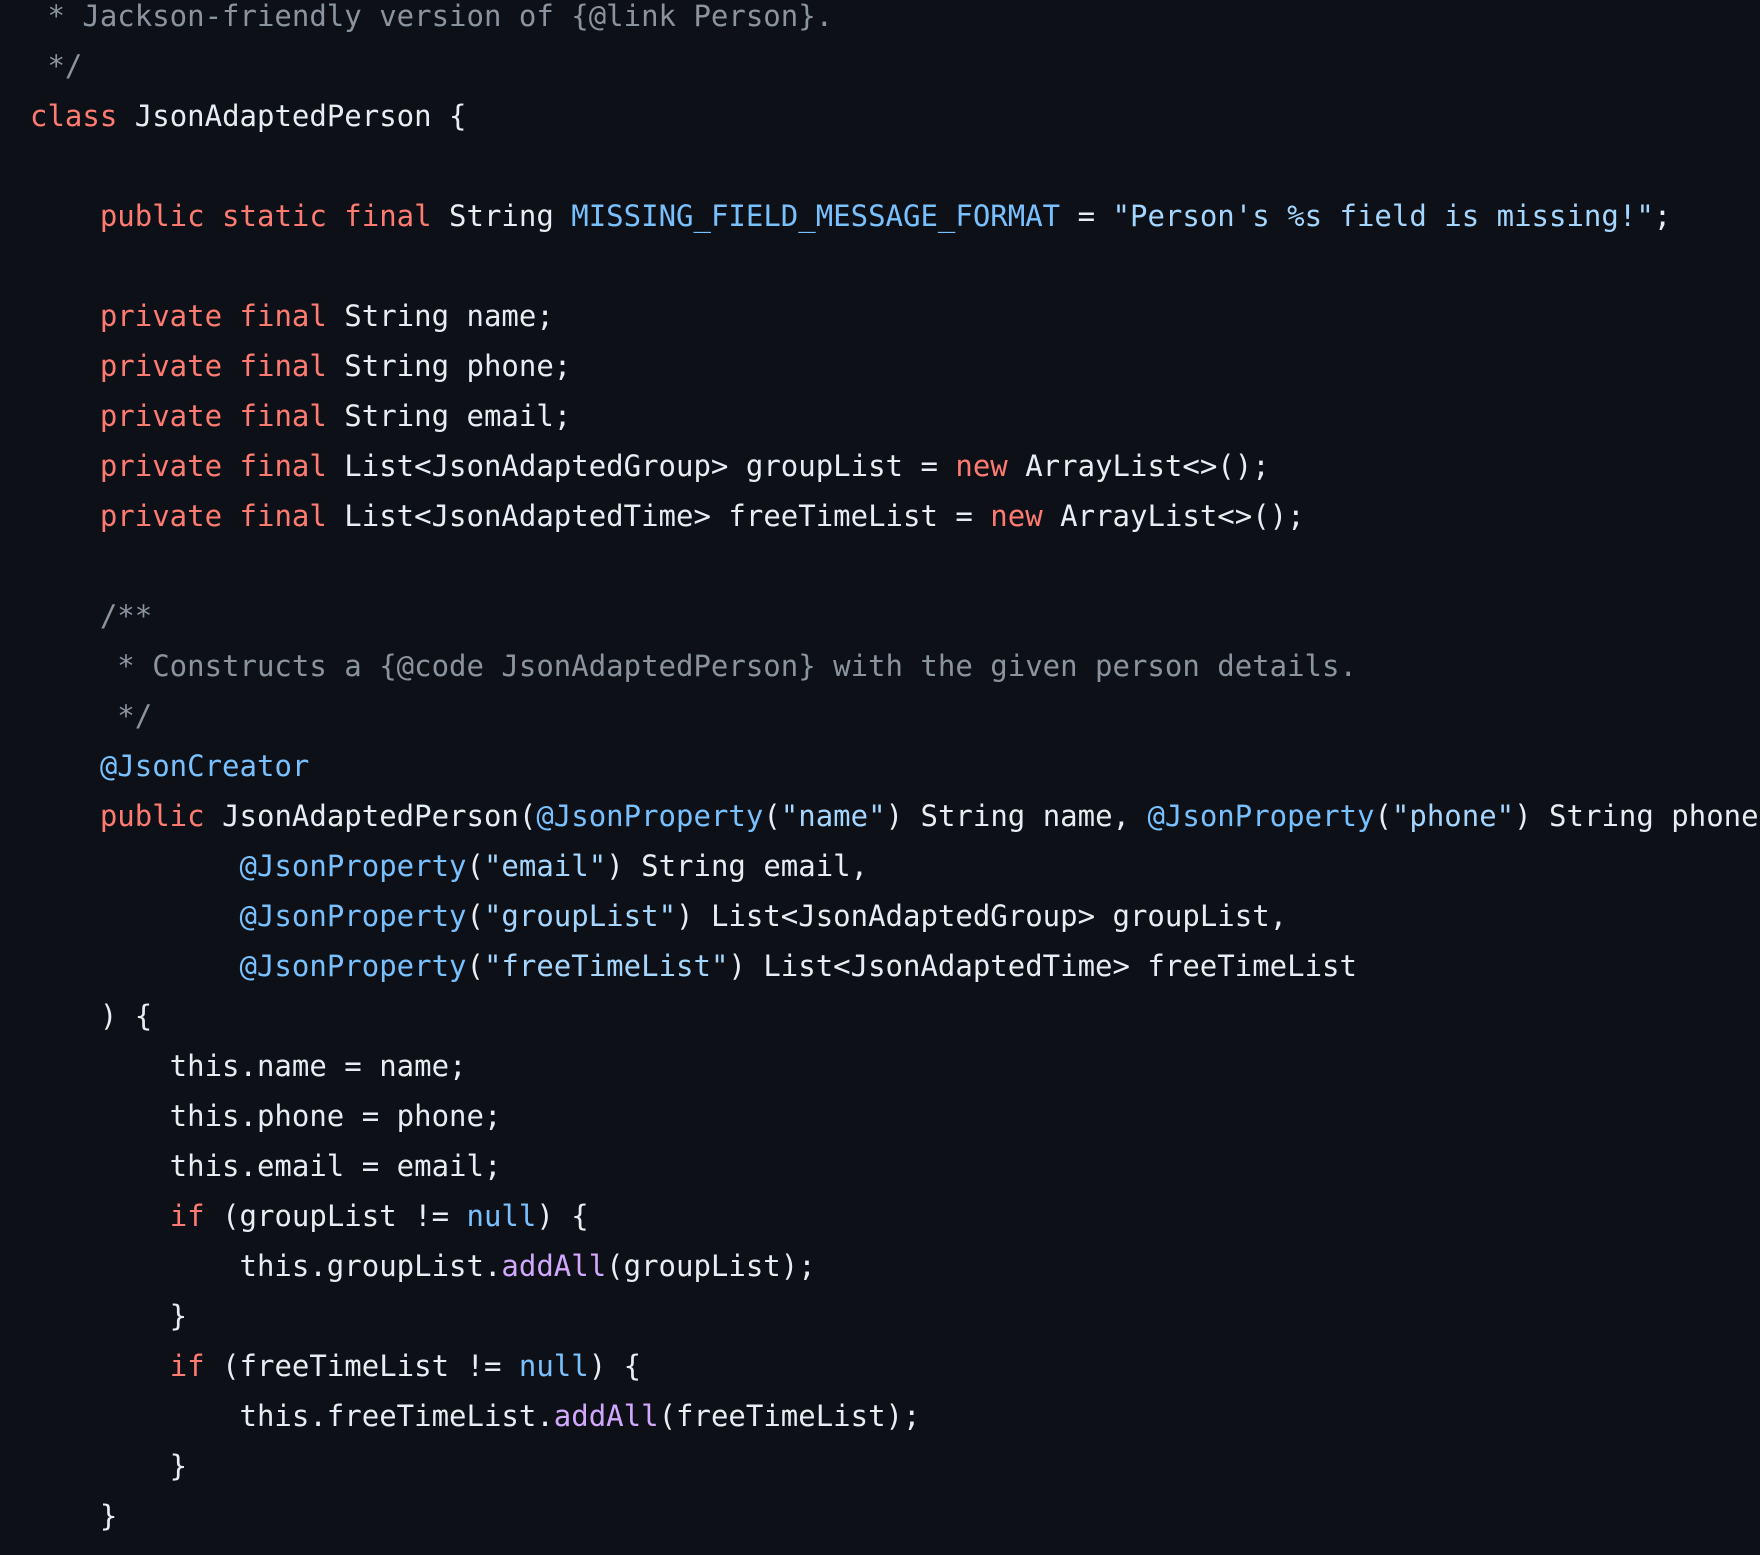 The height and width of the screenshot is (1555, 1760). Describe the element at coordinates (895, 616) in the screenshot. I see `code-line: /**` at that location.